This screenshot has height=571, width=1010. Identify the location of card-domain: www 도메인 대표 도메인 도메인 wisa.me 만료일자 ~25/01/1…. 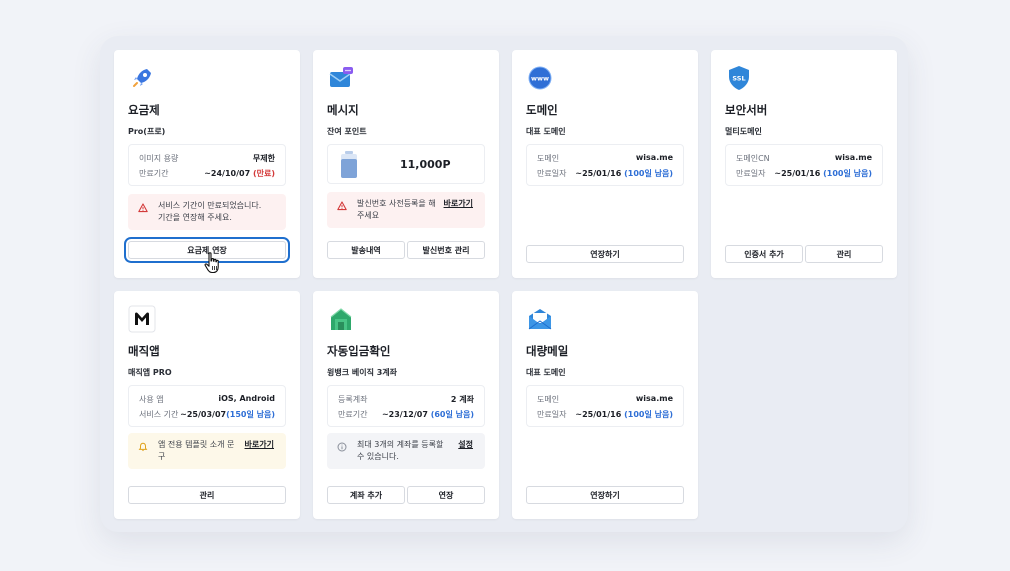
(605, 164).